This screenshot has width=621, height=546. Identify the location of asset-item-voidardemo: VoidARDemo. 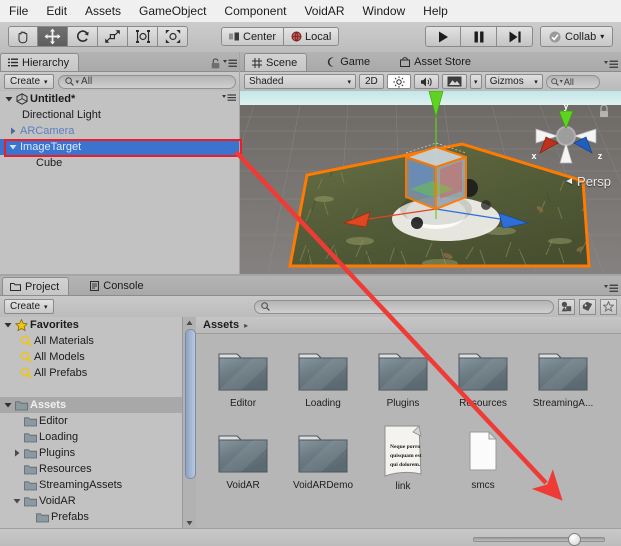
(323, 460).